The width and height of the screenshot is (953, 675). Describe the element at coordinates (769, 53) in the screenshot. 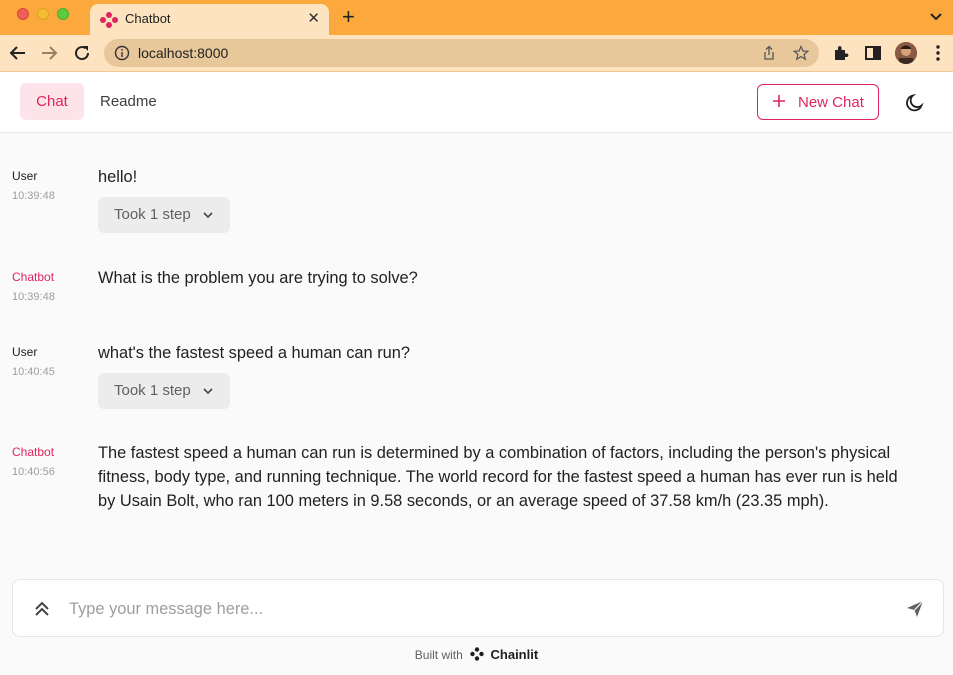

I see `share-icon` at that location.